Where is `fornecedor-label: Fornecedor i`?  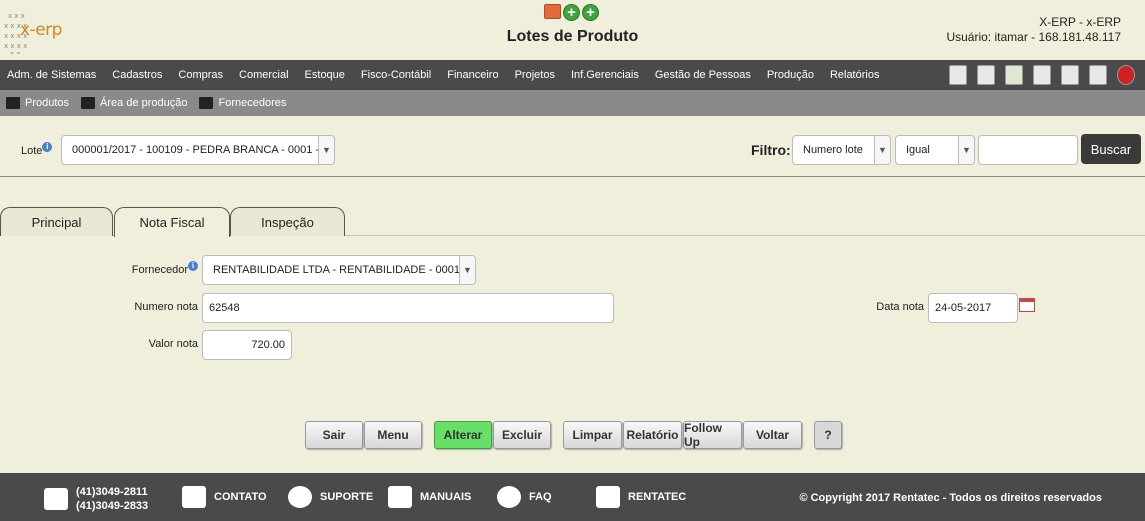 fornecedor-label: Fornecedor i is located at coordinates (149, 268).